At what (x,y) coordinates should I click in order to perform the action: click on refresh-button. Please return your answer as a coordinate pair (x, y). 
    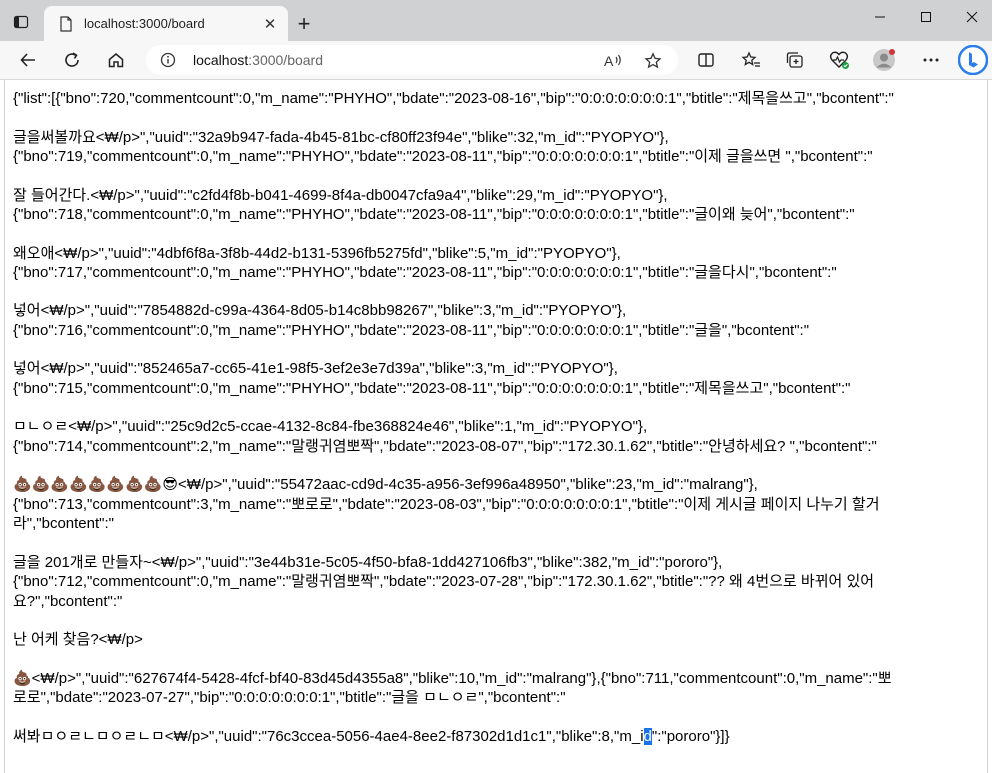
    Looking at the image, I should click on (72, 60).